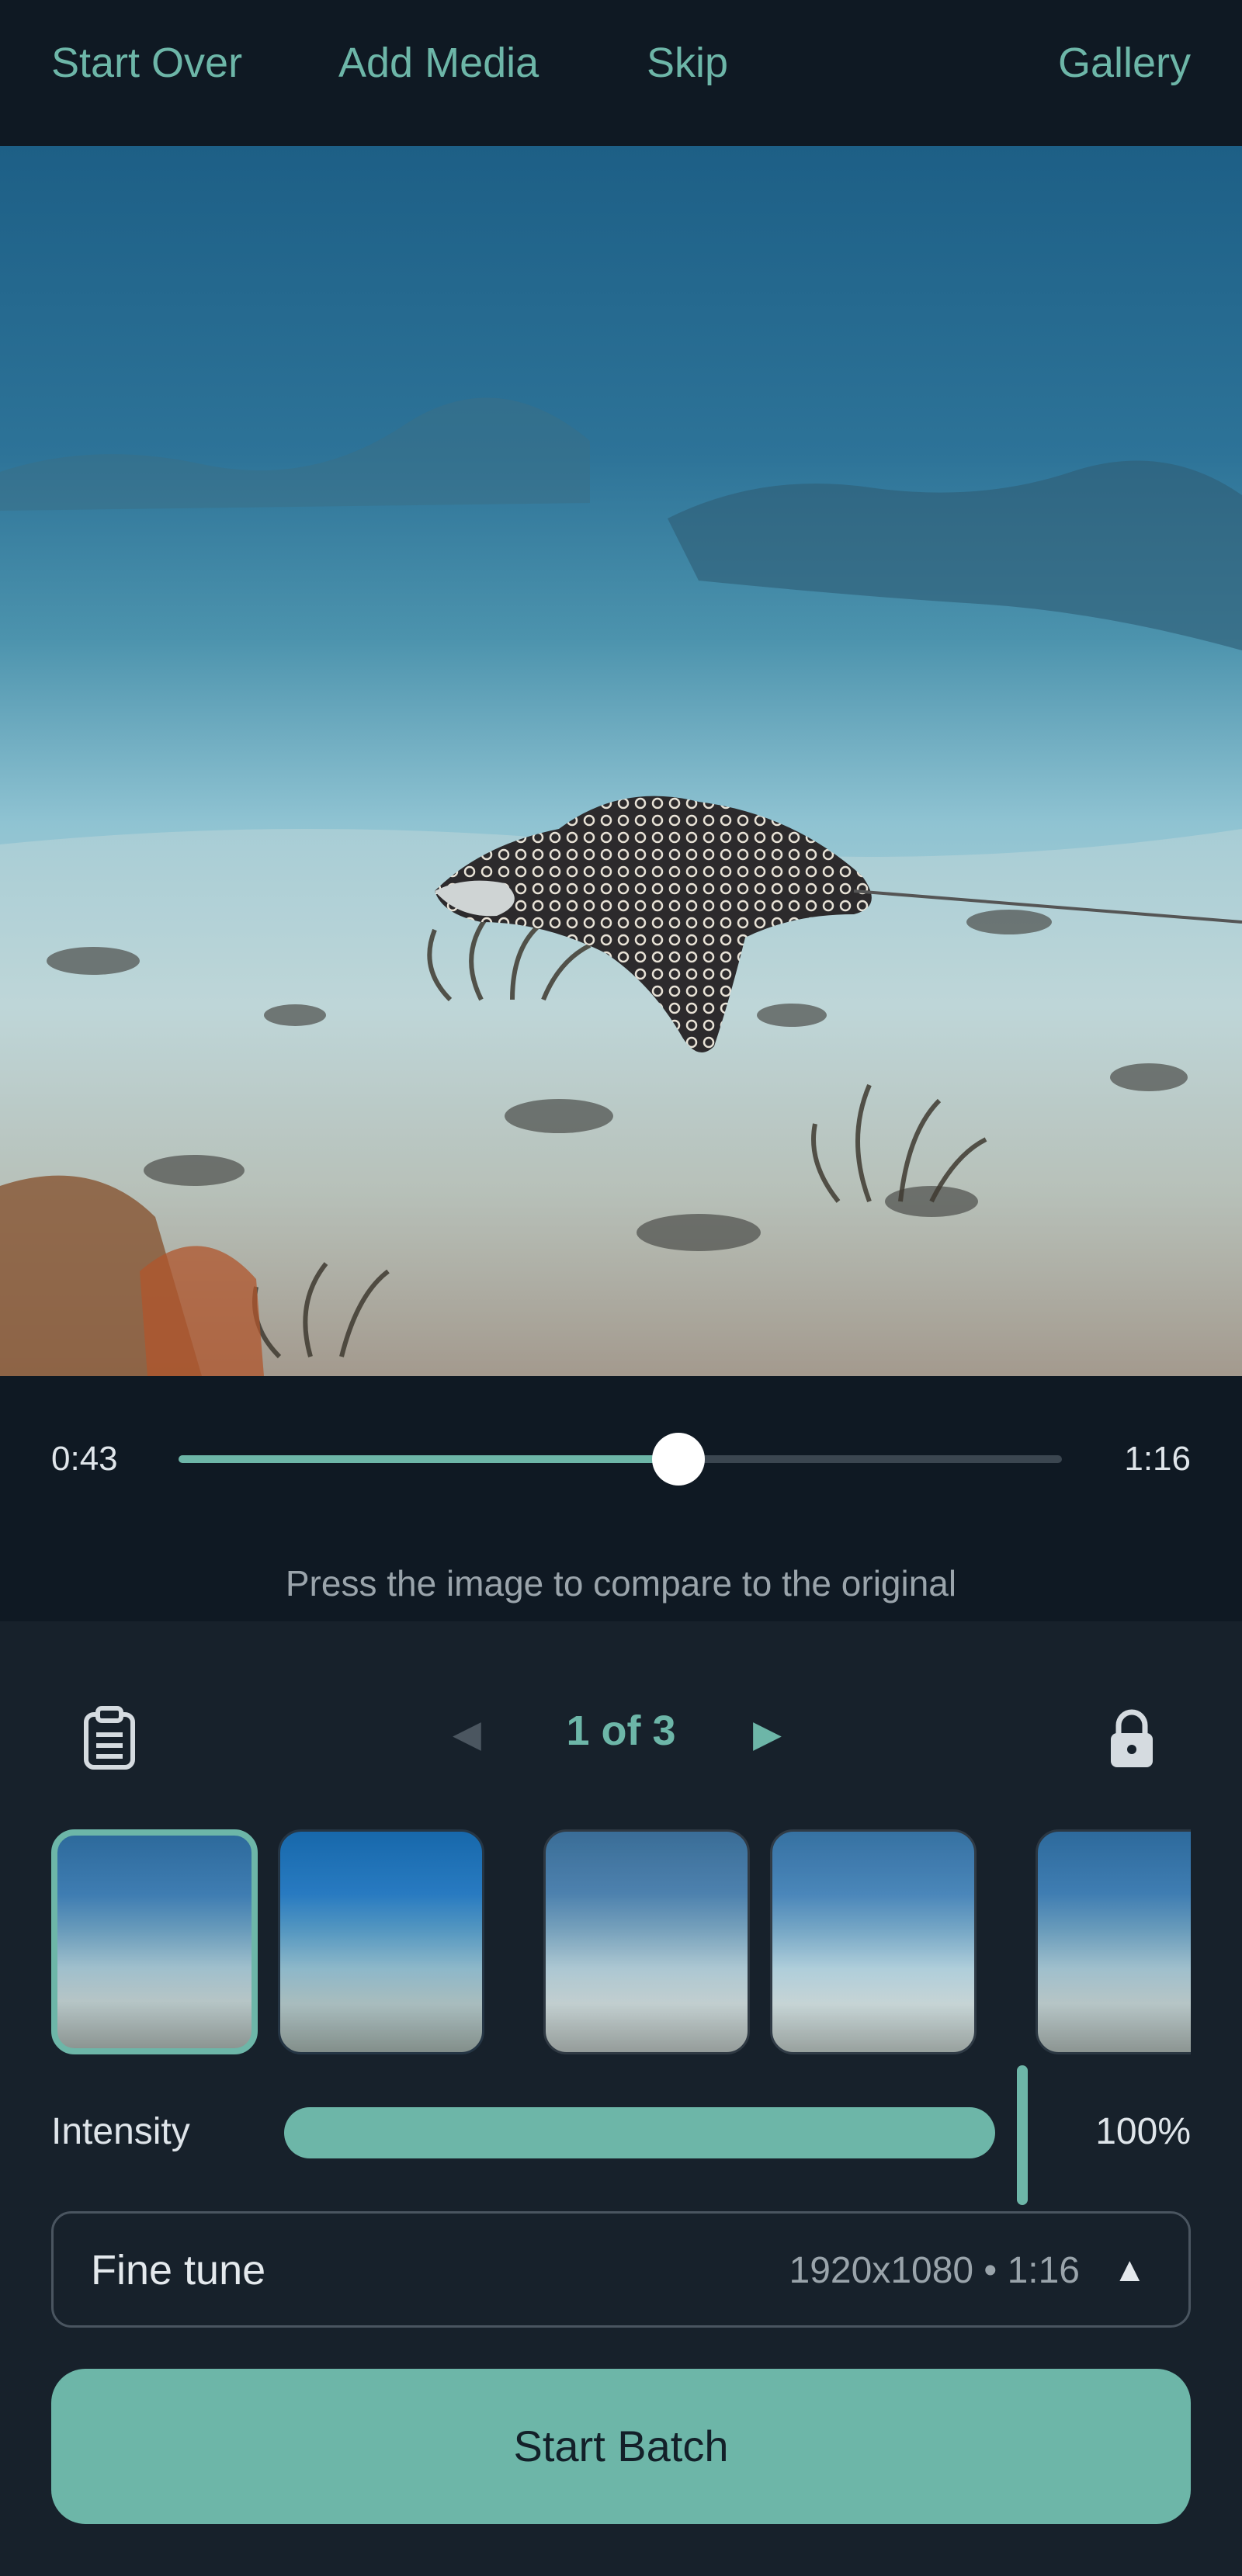 Image resolution: width=1242 pixels, height=2576 pixels. What do you see at coordinates (621, 2269) in the screenshot?
I see `fine-tune-dropdown: Fine tune 1920x1080 • 1:16 ▲` at bounding box center [621, 2269].